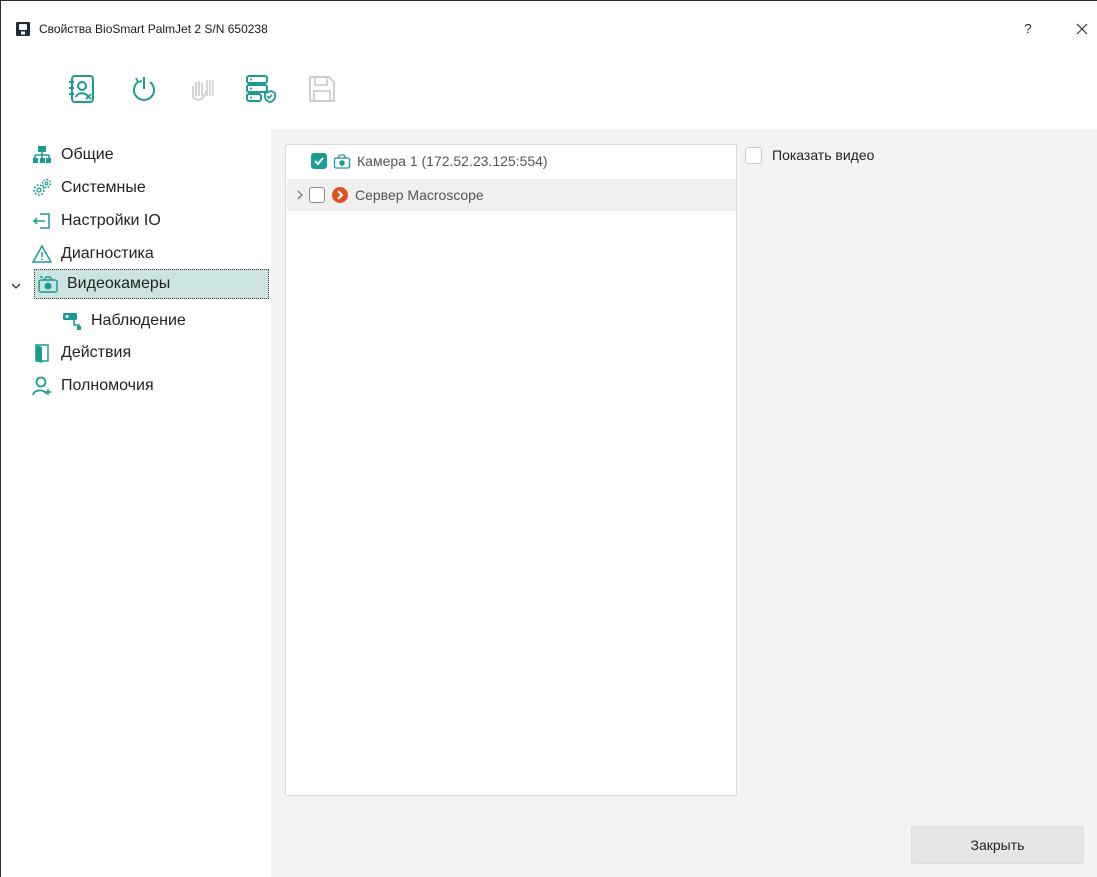 This screenshot has height=877, width=1097. I want to click on sidebar-item-system: Системные, so click(88, 188).